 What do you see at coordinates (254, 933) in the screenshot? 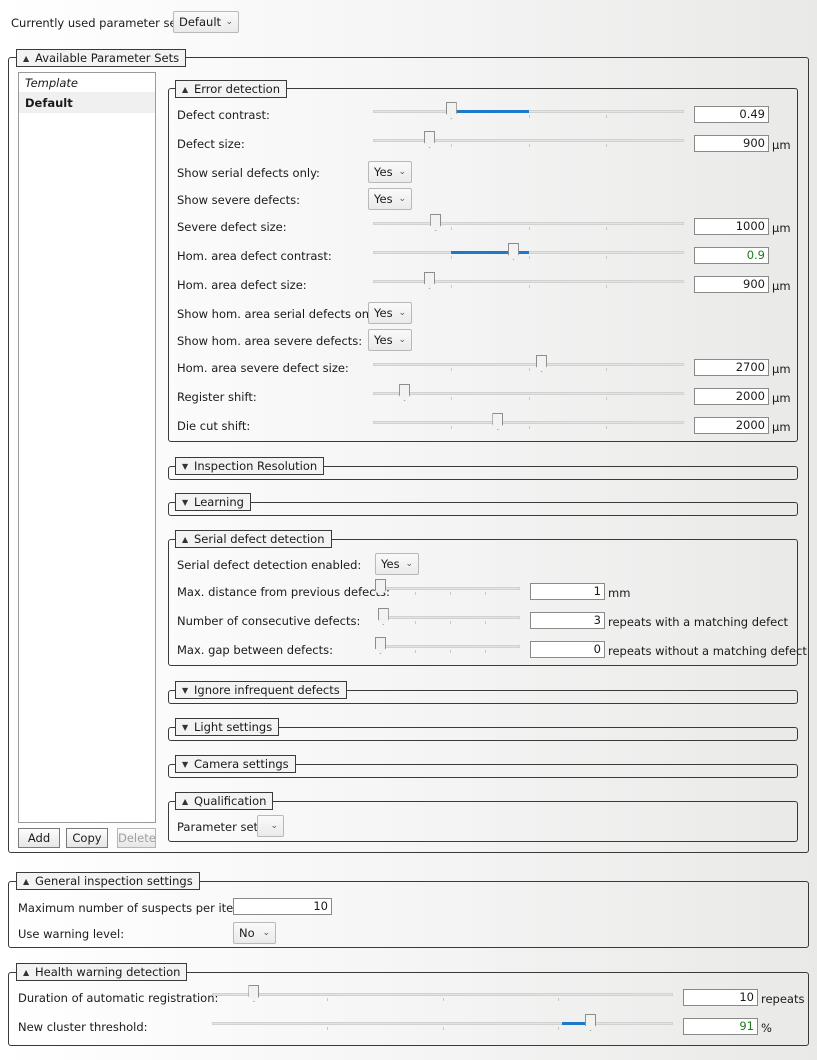
I see `warning-level-combo: No ⌄` at bounding box center [254, 933].